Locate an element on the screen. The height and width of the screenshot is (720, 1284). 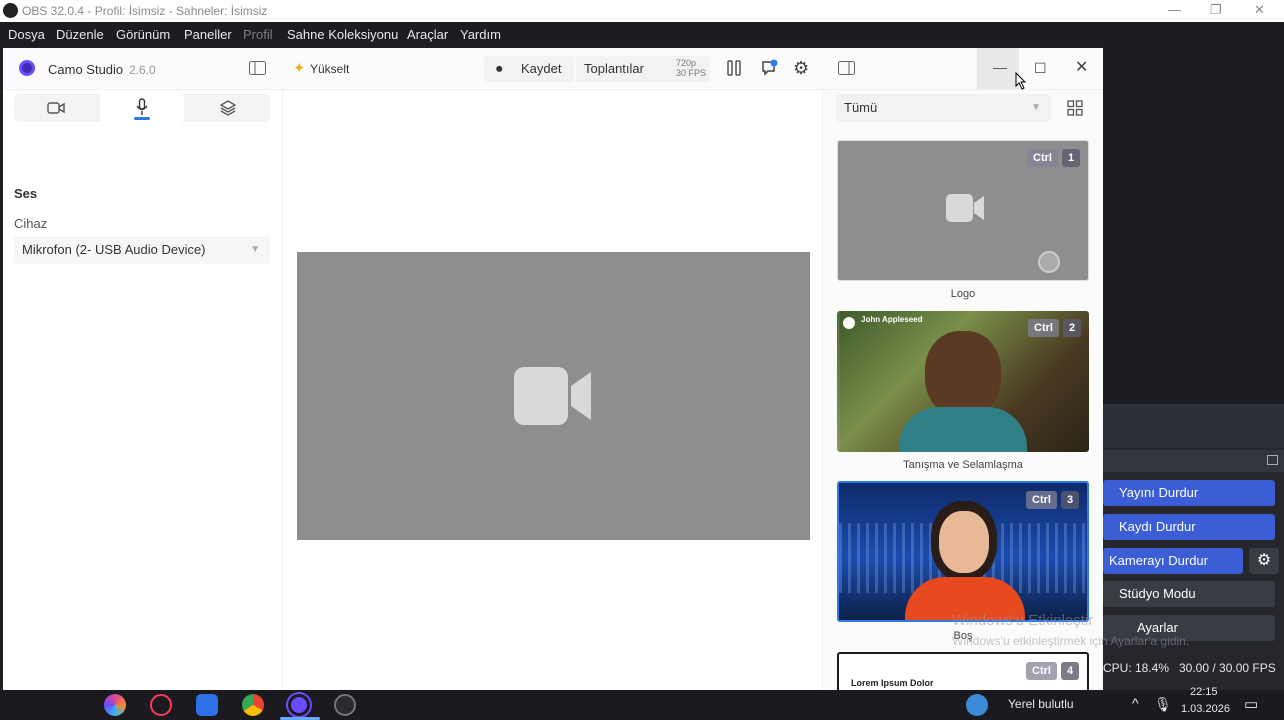
clock-time: 22:15 is located at coordinates (1204, 692).